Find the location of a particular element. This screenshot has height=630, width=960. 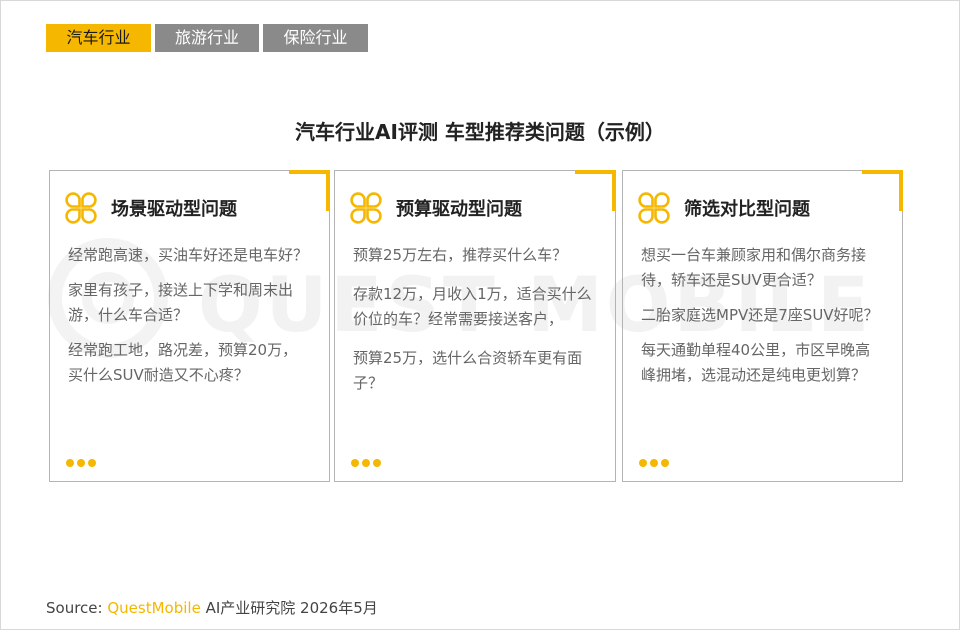

tab-travel: 旅游行业 is located at coordinates (207, 38).